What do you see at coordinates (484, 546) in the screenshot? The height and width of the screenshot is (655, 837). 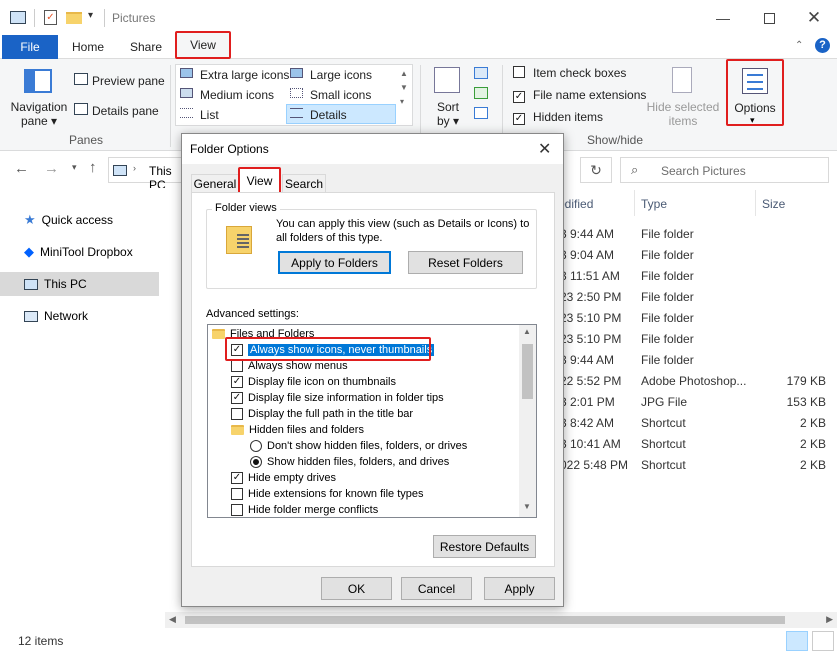 I see `restore-defaults-button: Restore Defaults` at bounding box center [484, 546].